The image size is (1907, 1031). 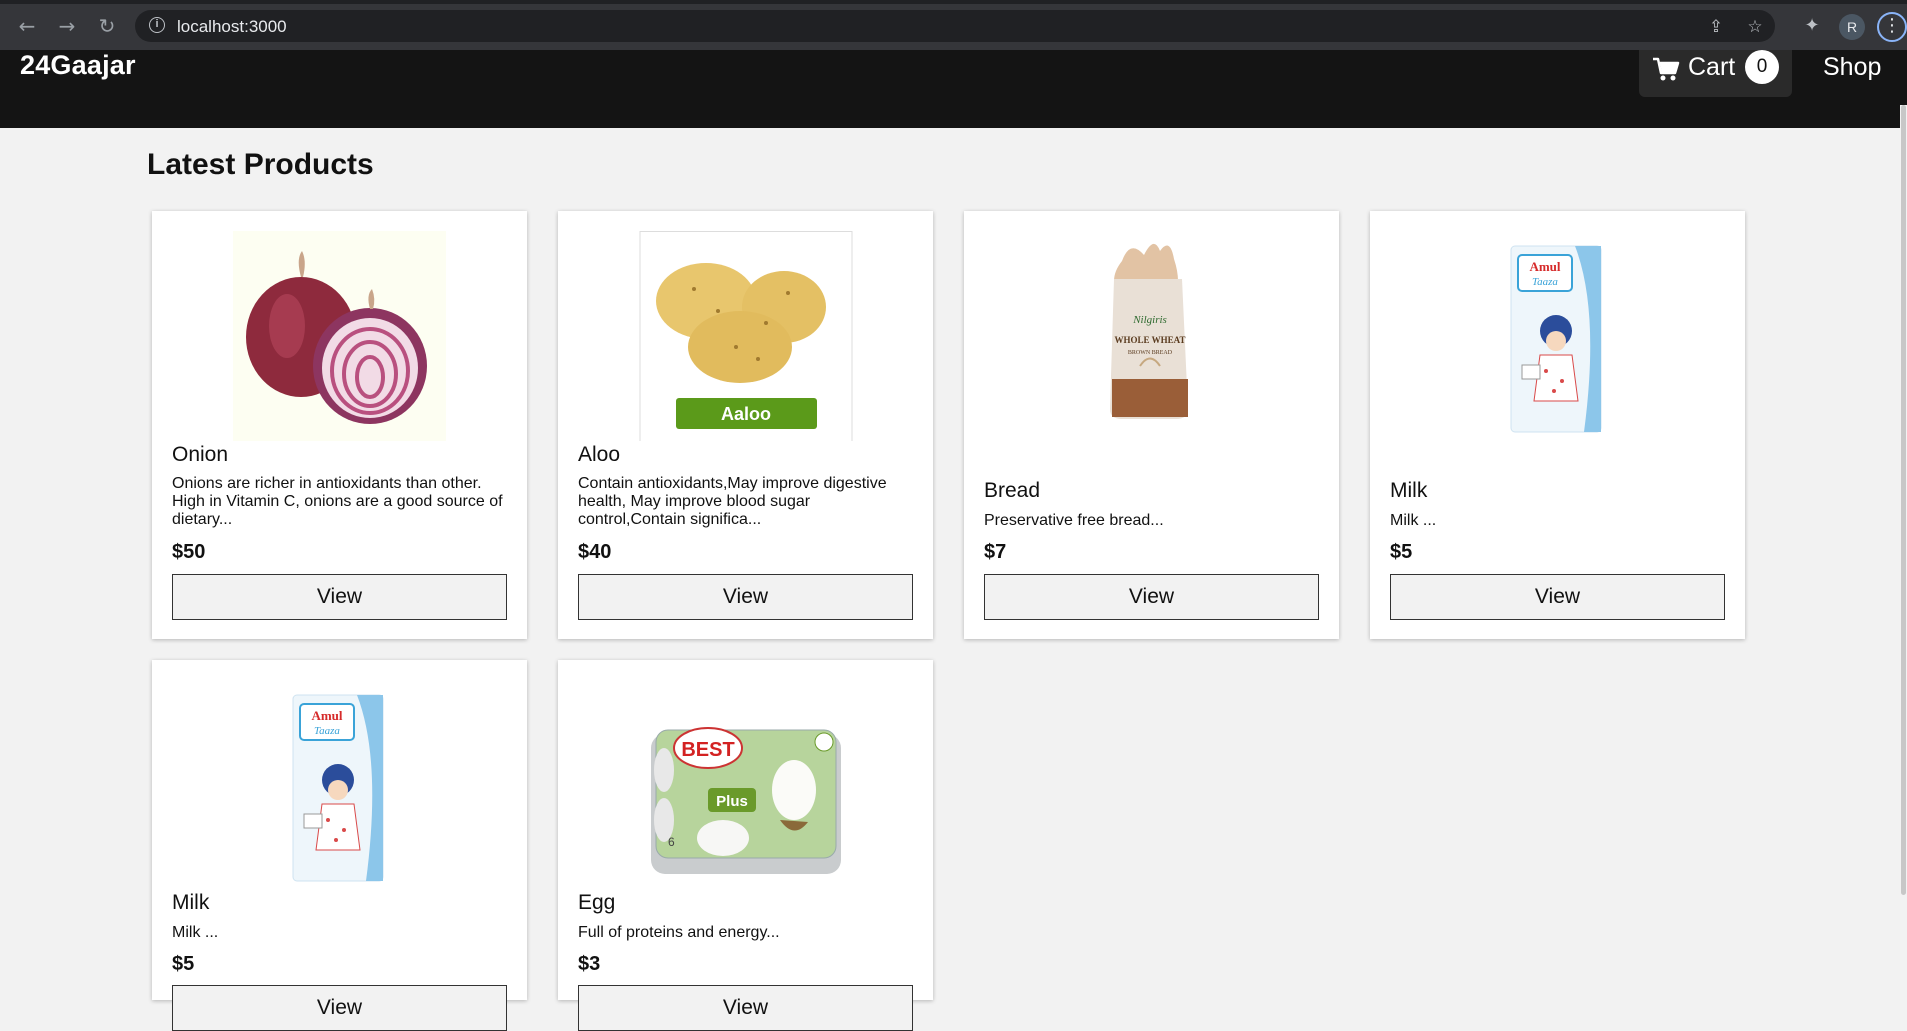 What do you see at coordinates (189, 552) in the screenshot?
I see `product-price: $50` at bounding box center [189, 552].